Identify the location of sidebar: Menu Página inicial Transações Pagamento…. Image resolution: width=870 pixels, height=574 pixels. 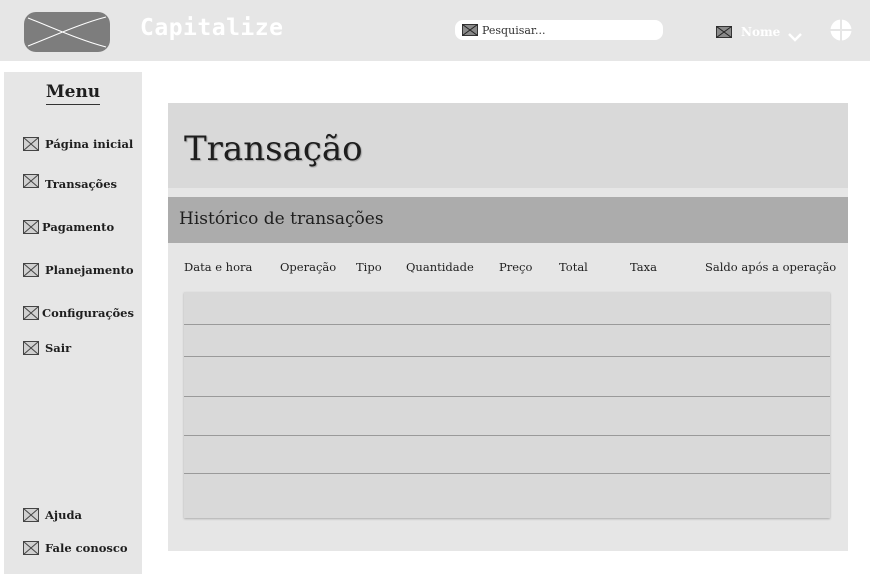
(73, 323).